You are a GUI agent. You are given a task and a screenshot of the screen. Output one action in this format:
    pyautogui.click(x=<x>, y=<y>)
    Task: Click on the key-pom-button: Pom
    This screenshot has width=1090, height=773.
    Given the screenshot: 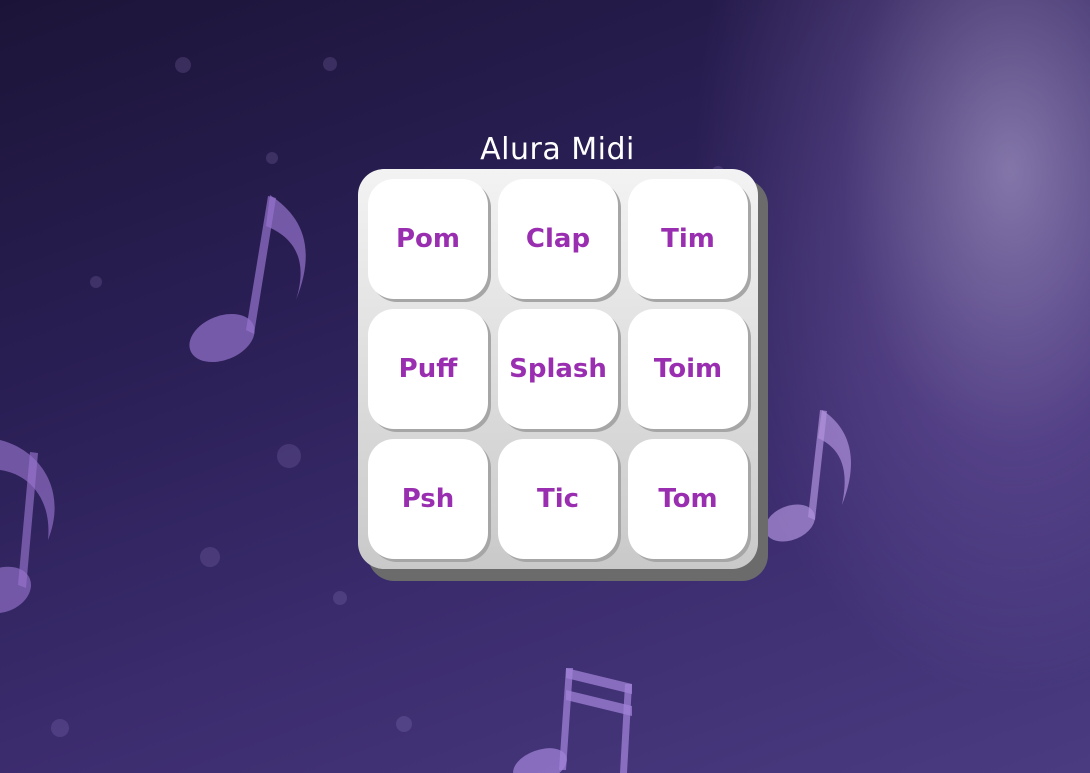 What is the action you would take?
    pyautogui.click(x=428, y=239)
    